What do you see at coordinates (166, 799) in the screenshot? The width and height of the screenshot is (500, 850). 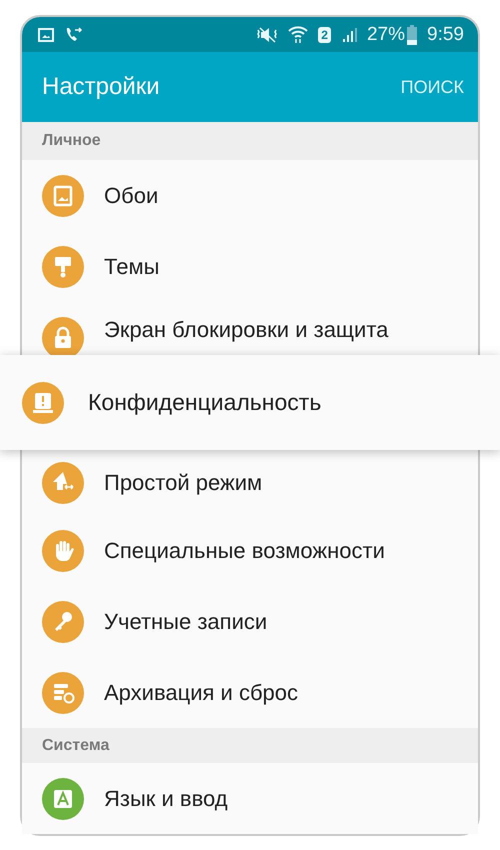 I see `item-label: Язык и ввод` at bounding box center [166, 799].